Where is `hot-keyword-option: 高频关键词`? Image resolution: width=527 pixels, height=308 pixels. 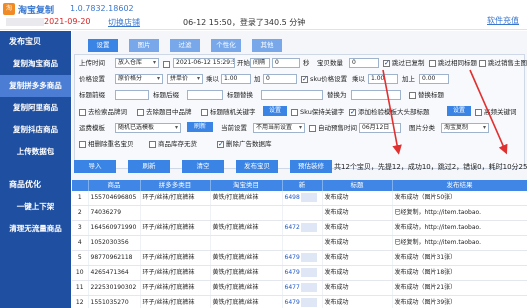 hot-keyword-option: 高频关键词 is located at coordinates (496, 112).